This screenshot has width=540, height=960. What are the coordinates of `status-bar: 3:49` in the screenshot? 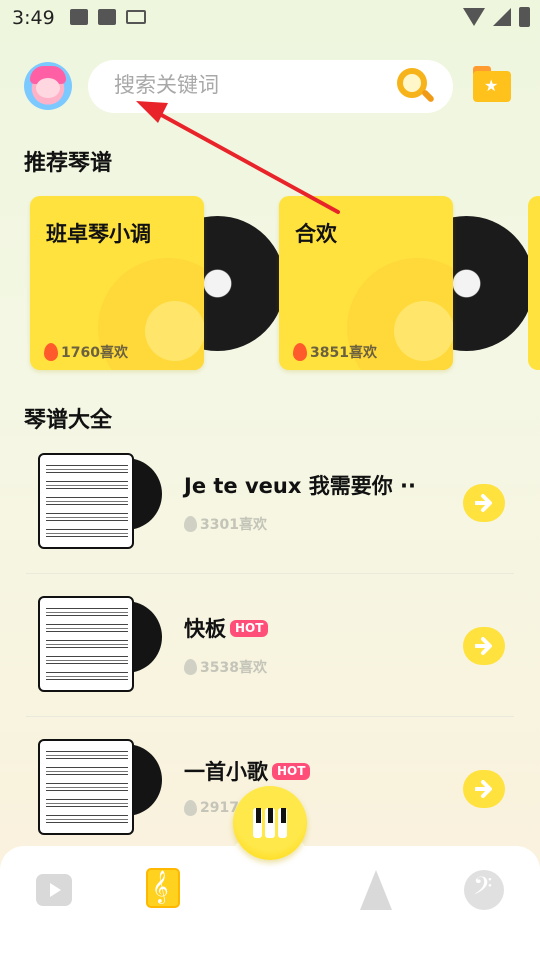 It's located at (270, 18).